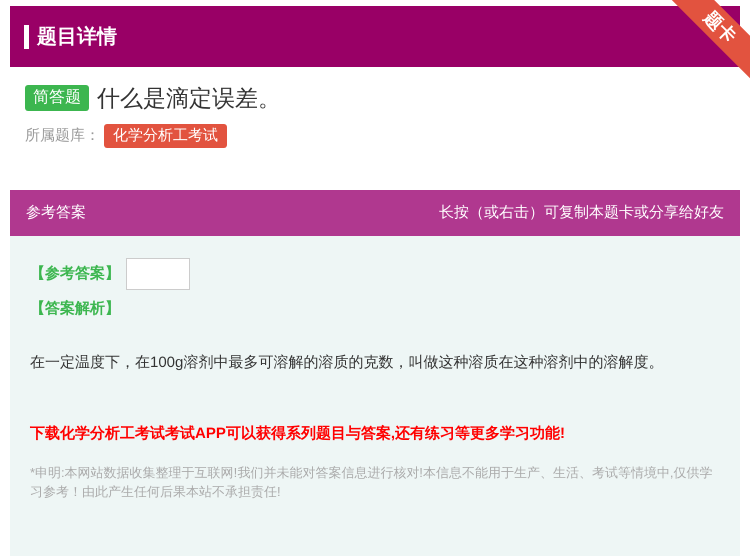  I want to click on ribbon-label: 题卡, so click(721, 27).